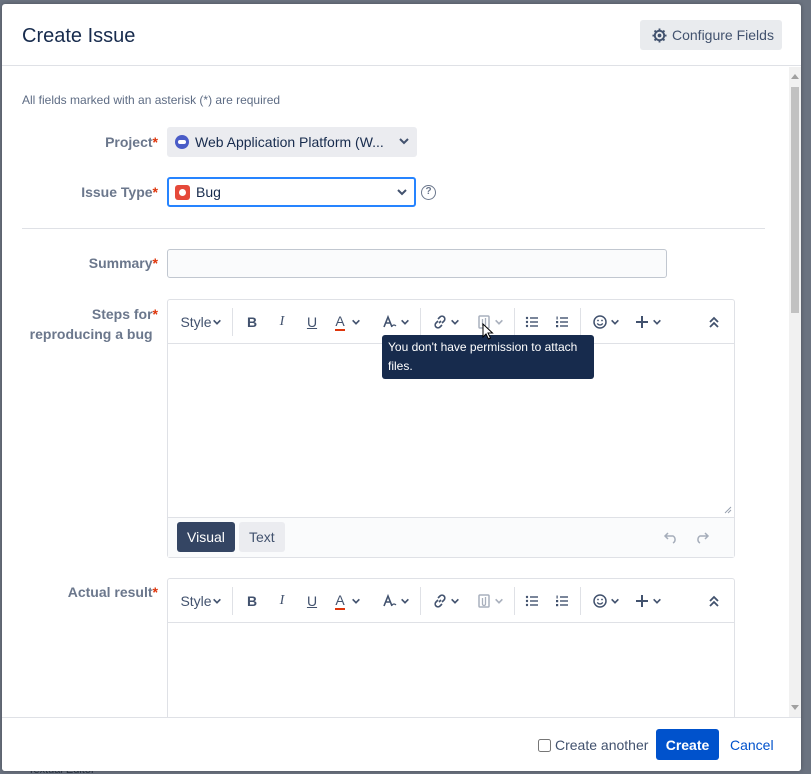  What do you see at coordinates (262, 537) in the screenshot?
I see `text-mode-button: Text` at bounding box center [262, 537].